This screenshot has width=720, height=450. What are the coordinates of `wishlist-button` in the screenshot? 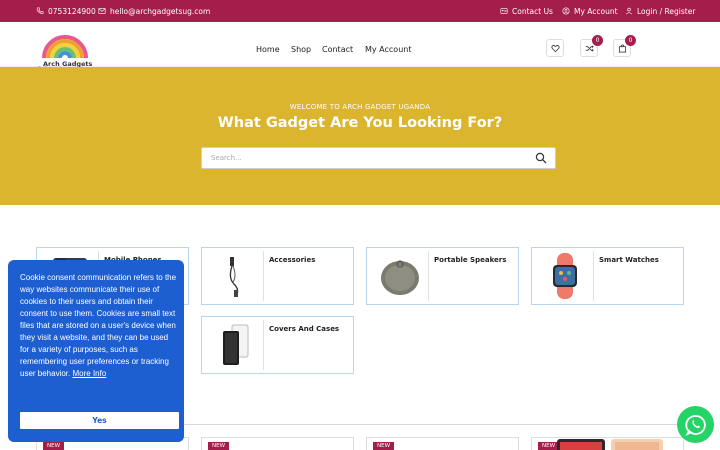 It's located at (555, 48).